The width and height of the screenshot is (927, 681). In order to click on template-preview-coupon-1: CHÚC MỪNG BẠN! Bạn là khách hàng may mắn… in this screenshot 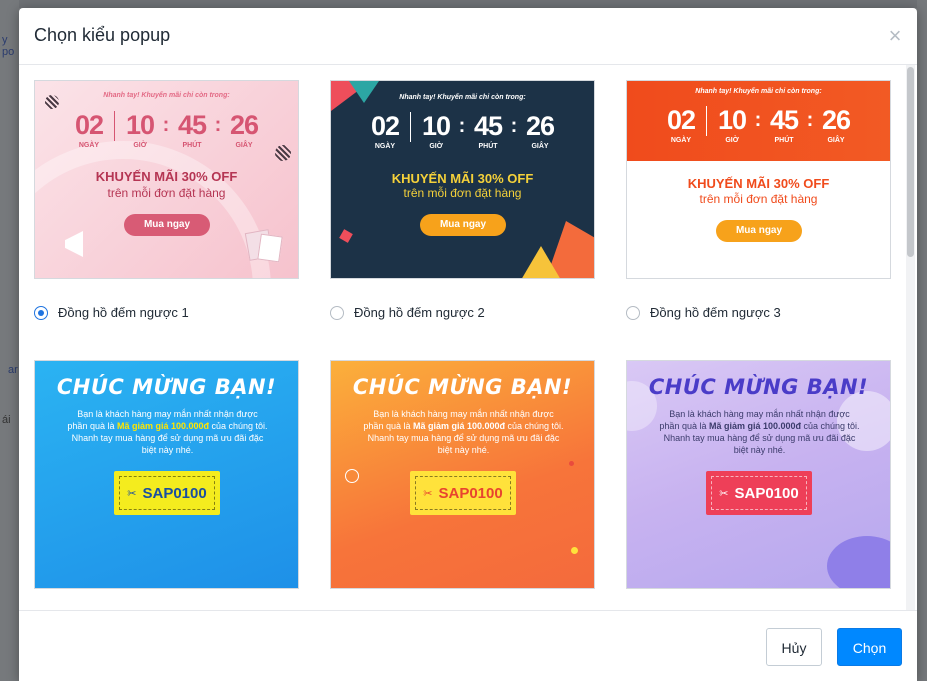, I will do `click(166, 474)`.